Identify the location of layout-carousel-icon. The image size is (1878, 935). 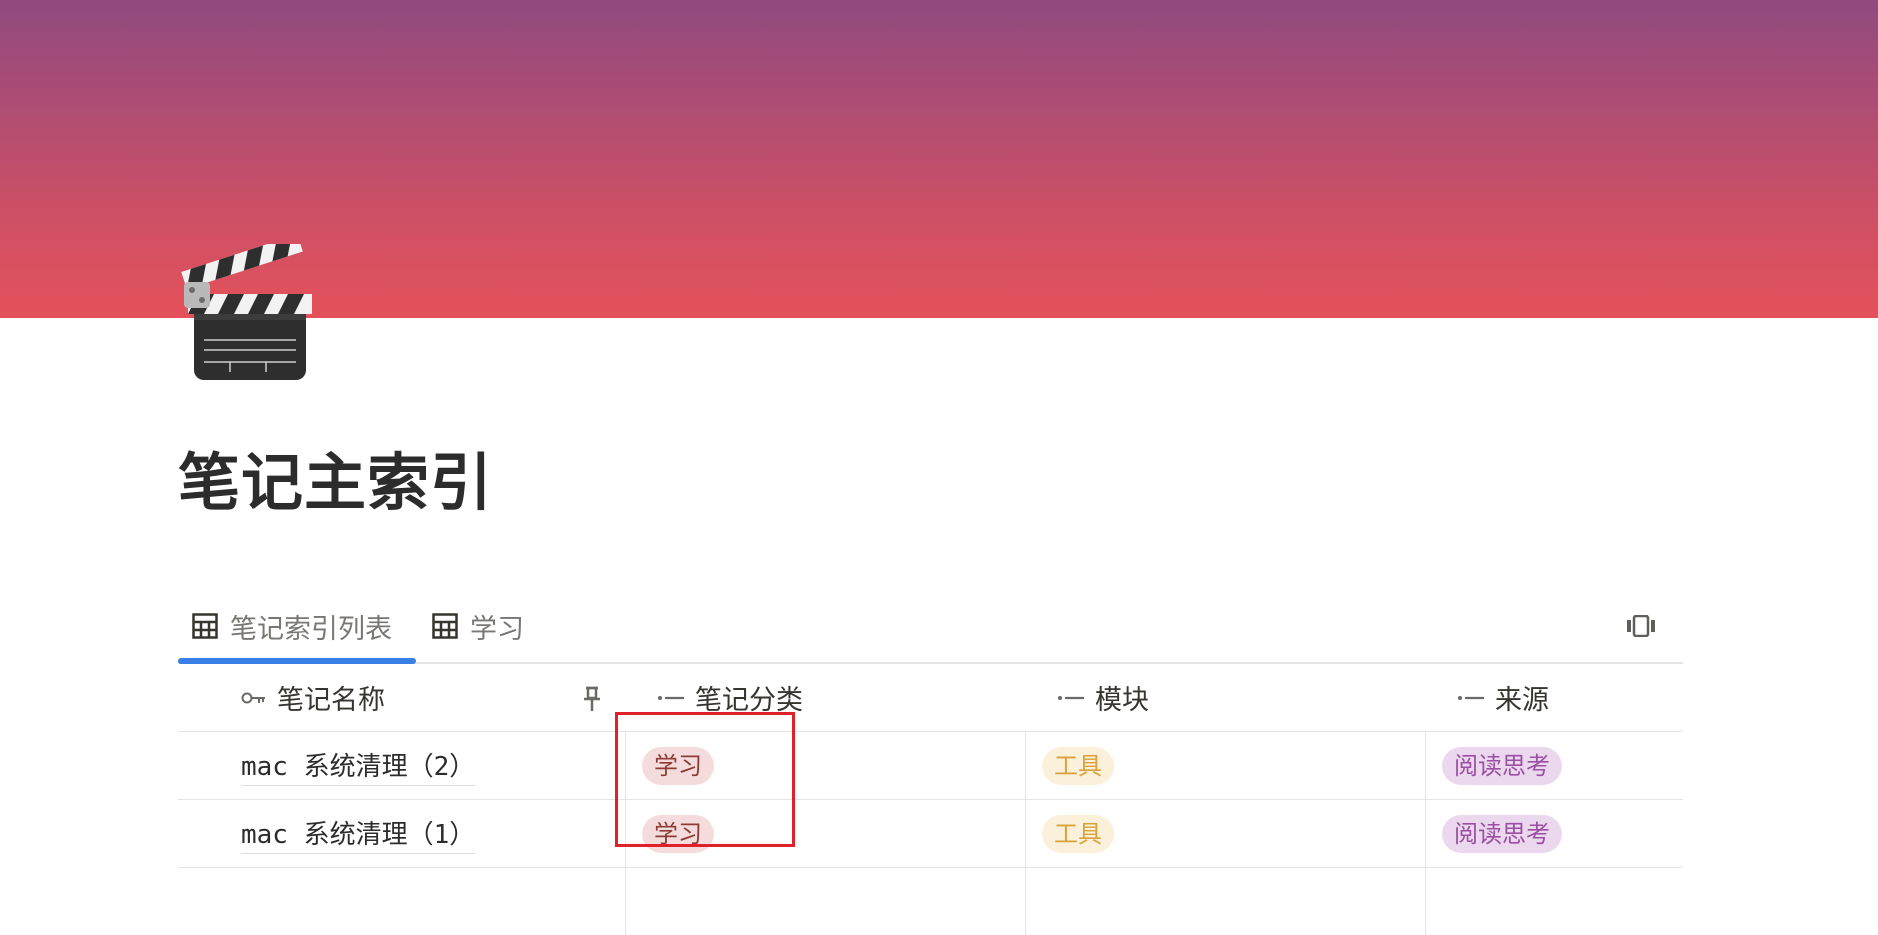
(1641, 626).